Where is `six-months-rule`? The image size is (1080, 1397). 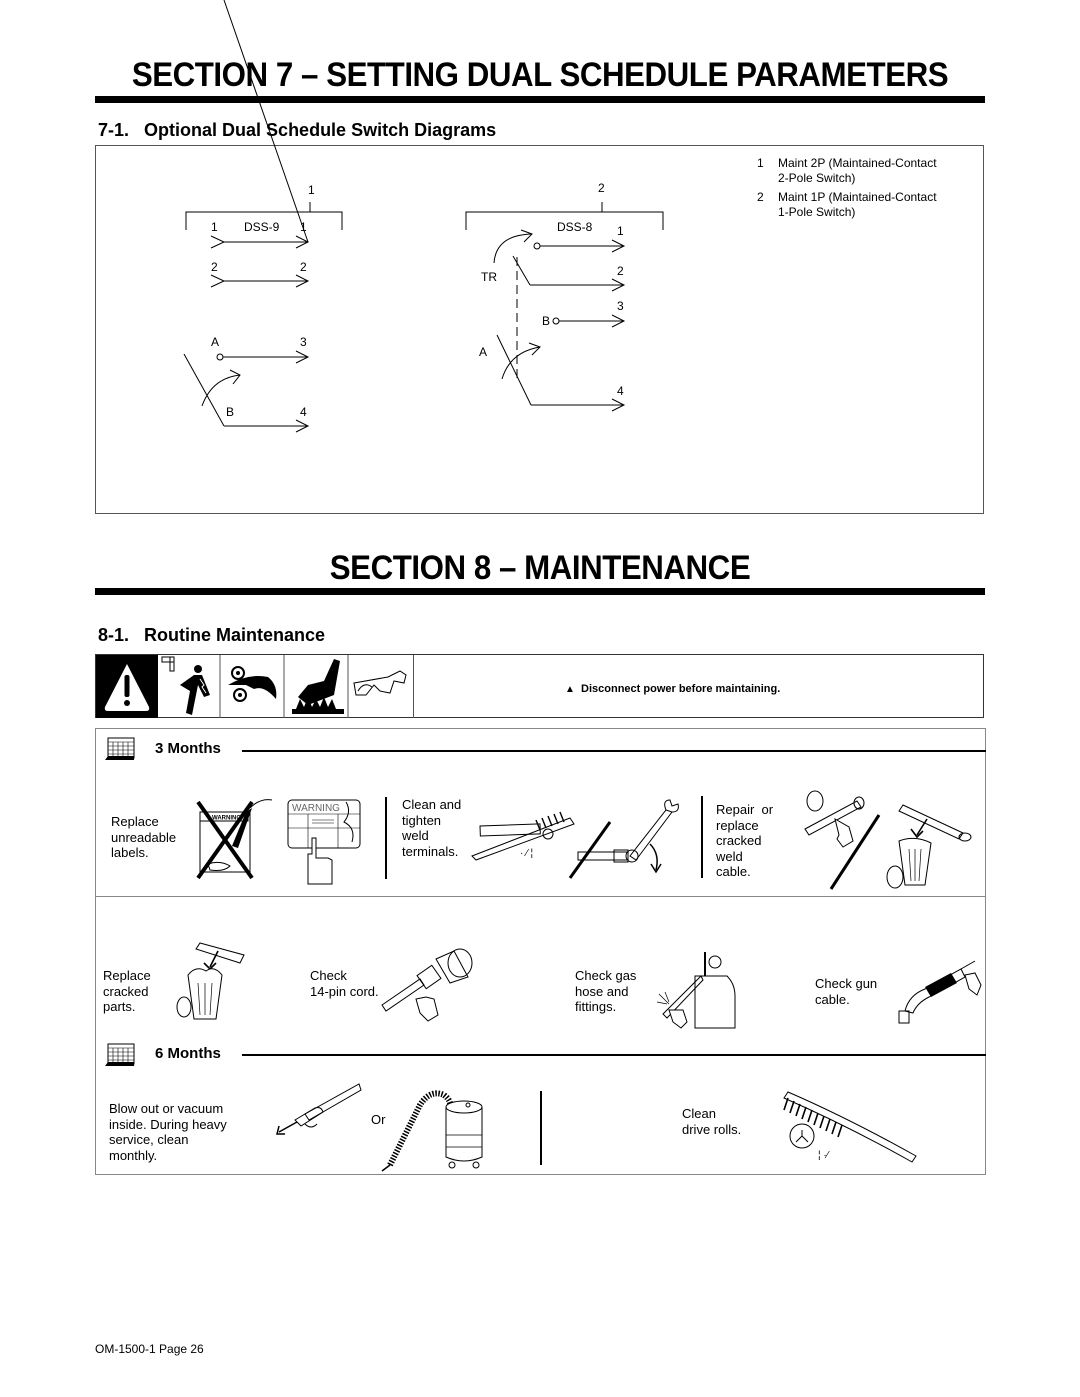 six-months-rule is located at coordinates (614, 1055).